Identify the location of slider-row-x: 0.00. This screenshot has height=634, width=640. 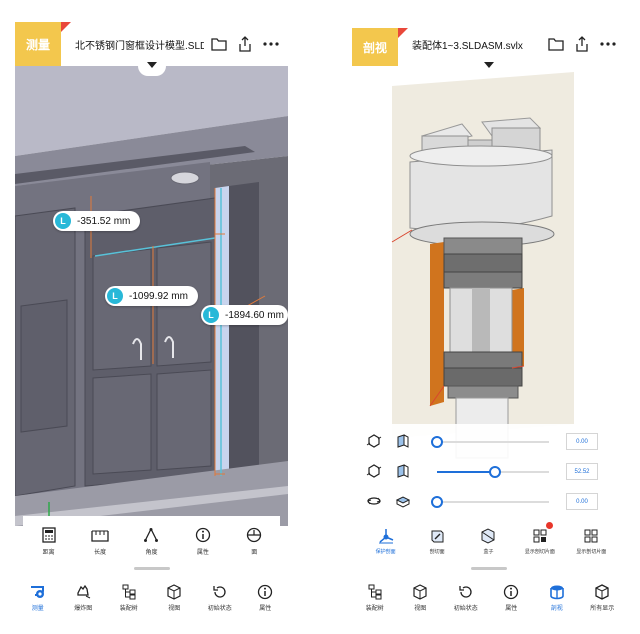
(488, 442).